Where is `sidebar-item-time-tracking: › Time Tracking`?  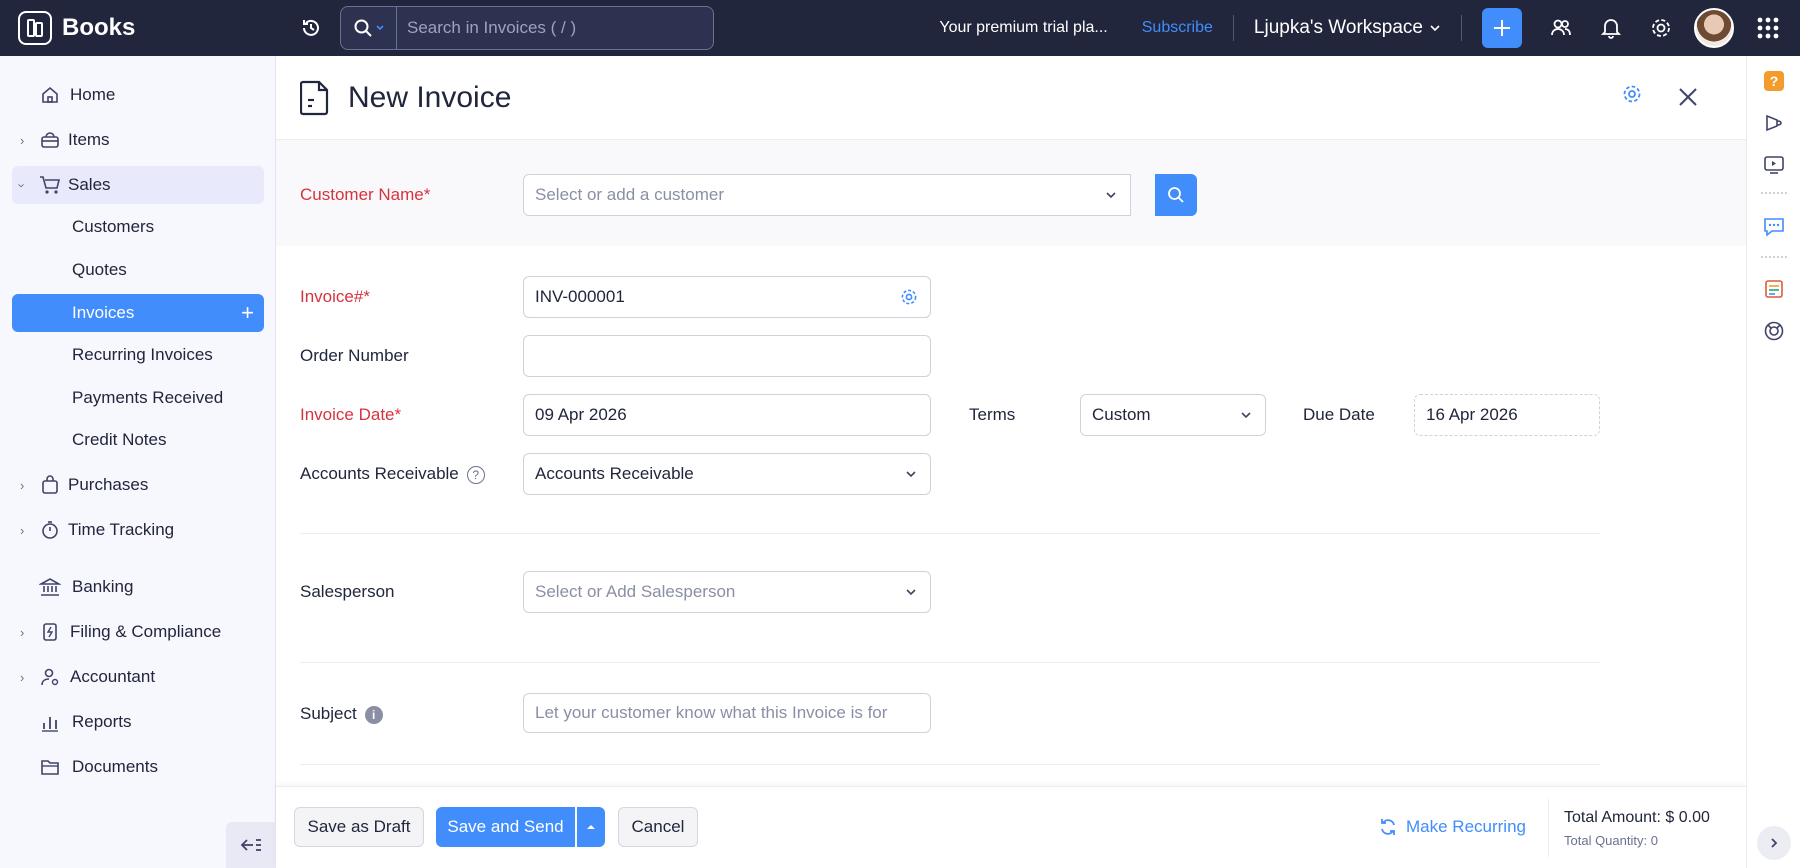 sidebar-item-time-tracking: › Time Tracking is located at coordinates (138, 530).